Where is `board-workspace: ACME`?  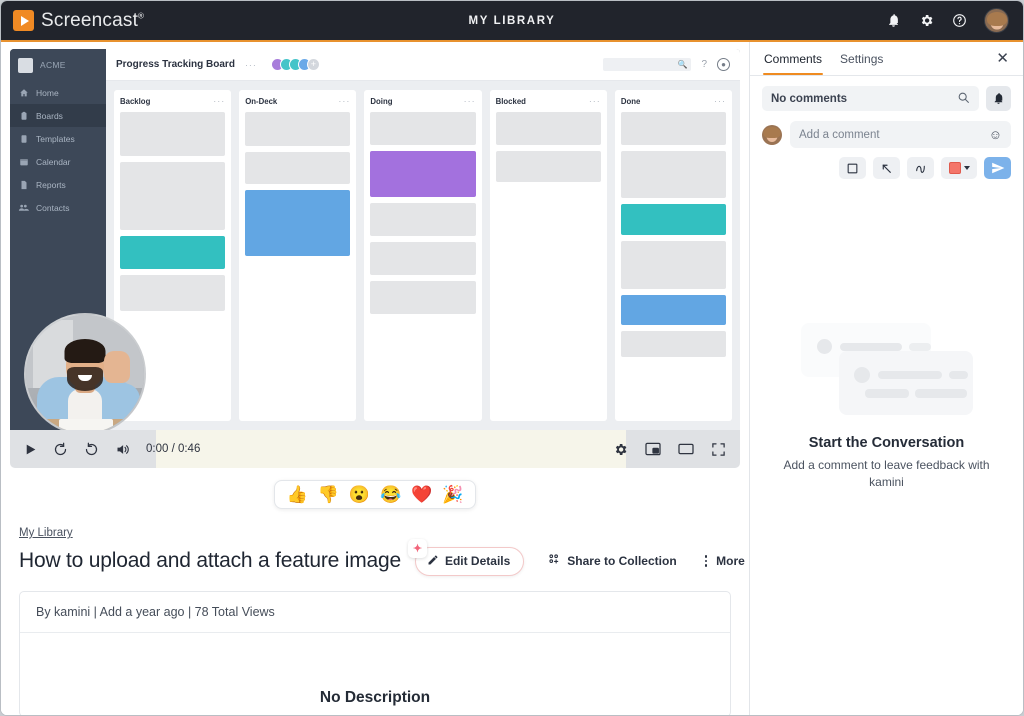 board-workspace: ACME is located at coordinates (58, 65).